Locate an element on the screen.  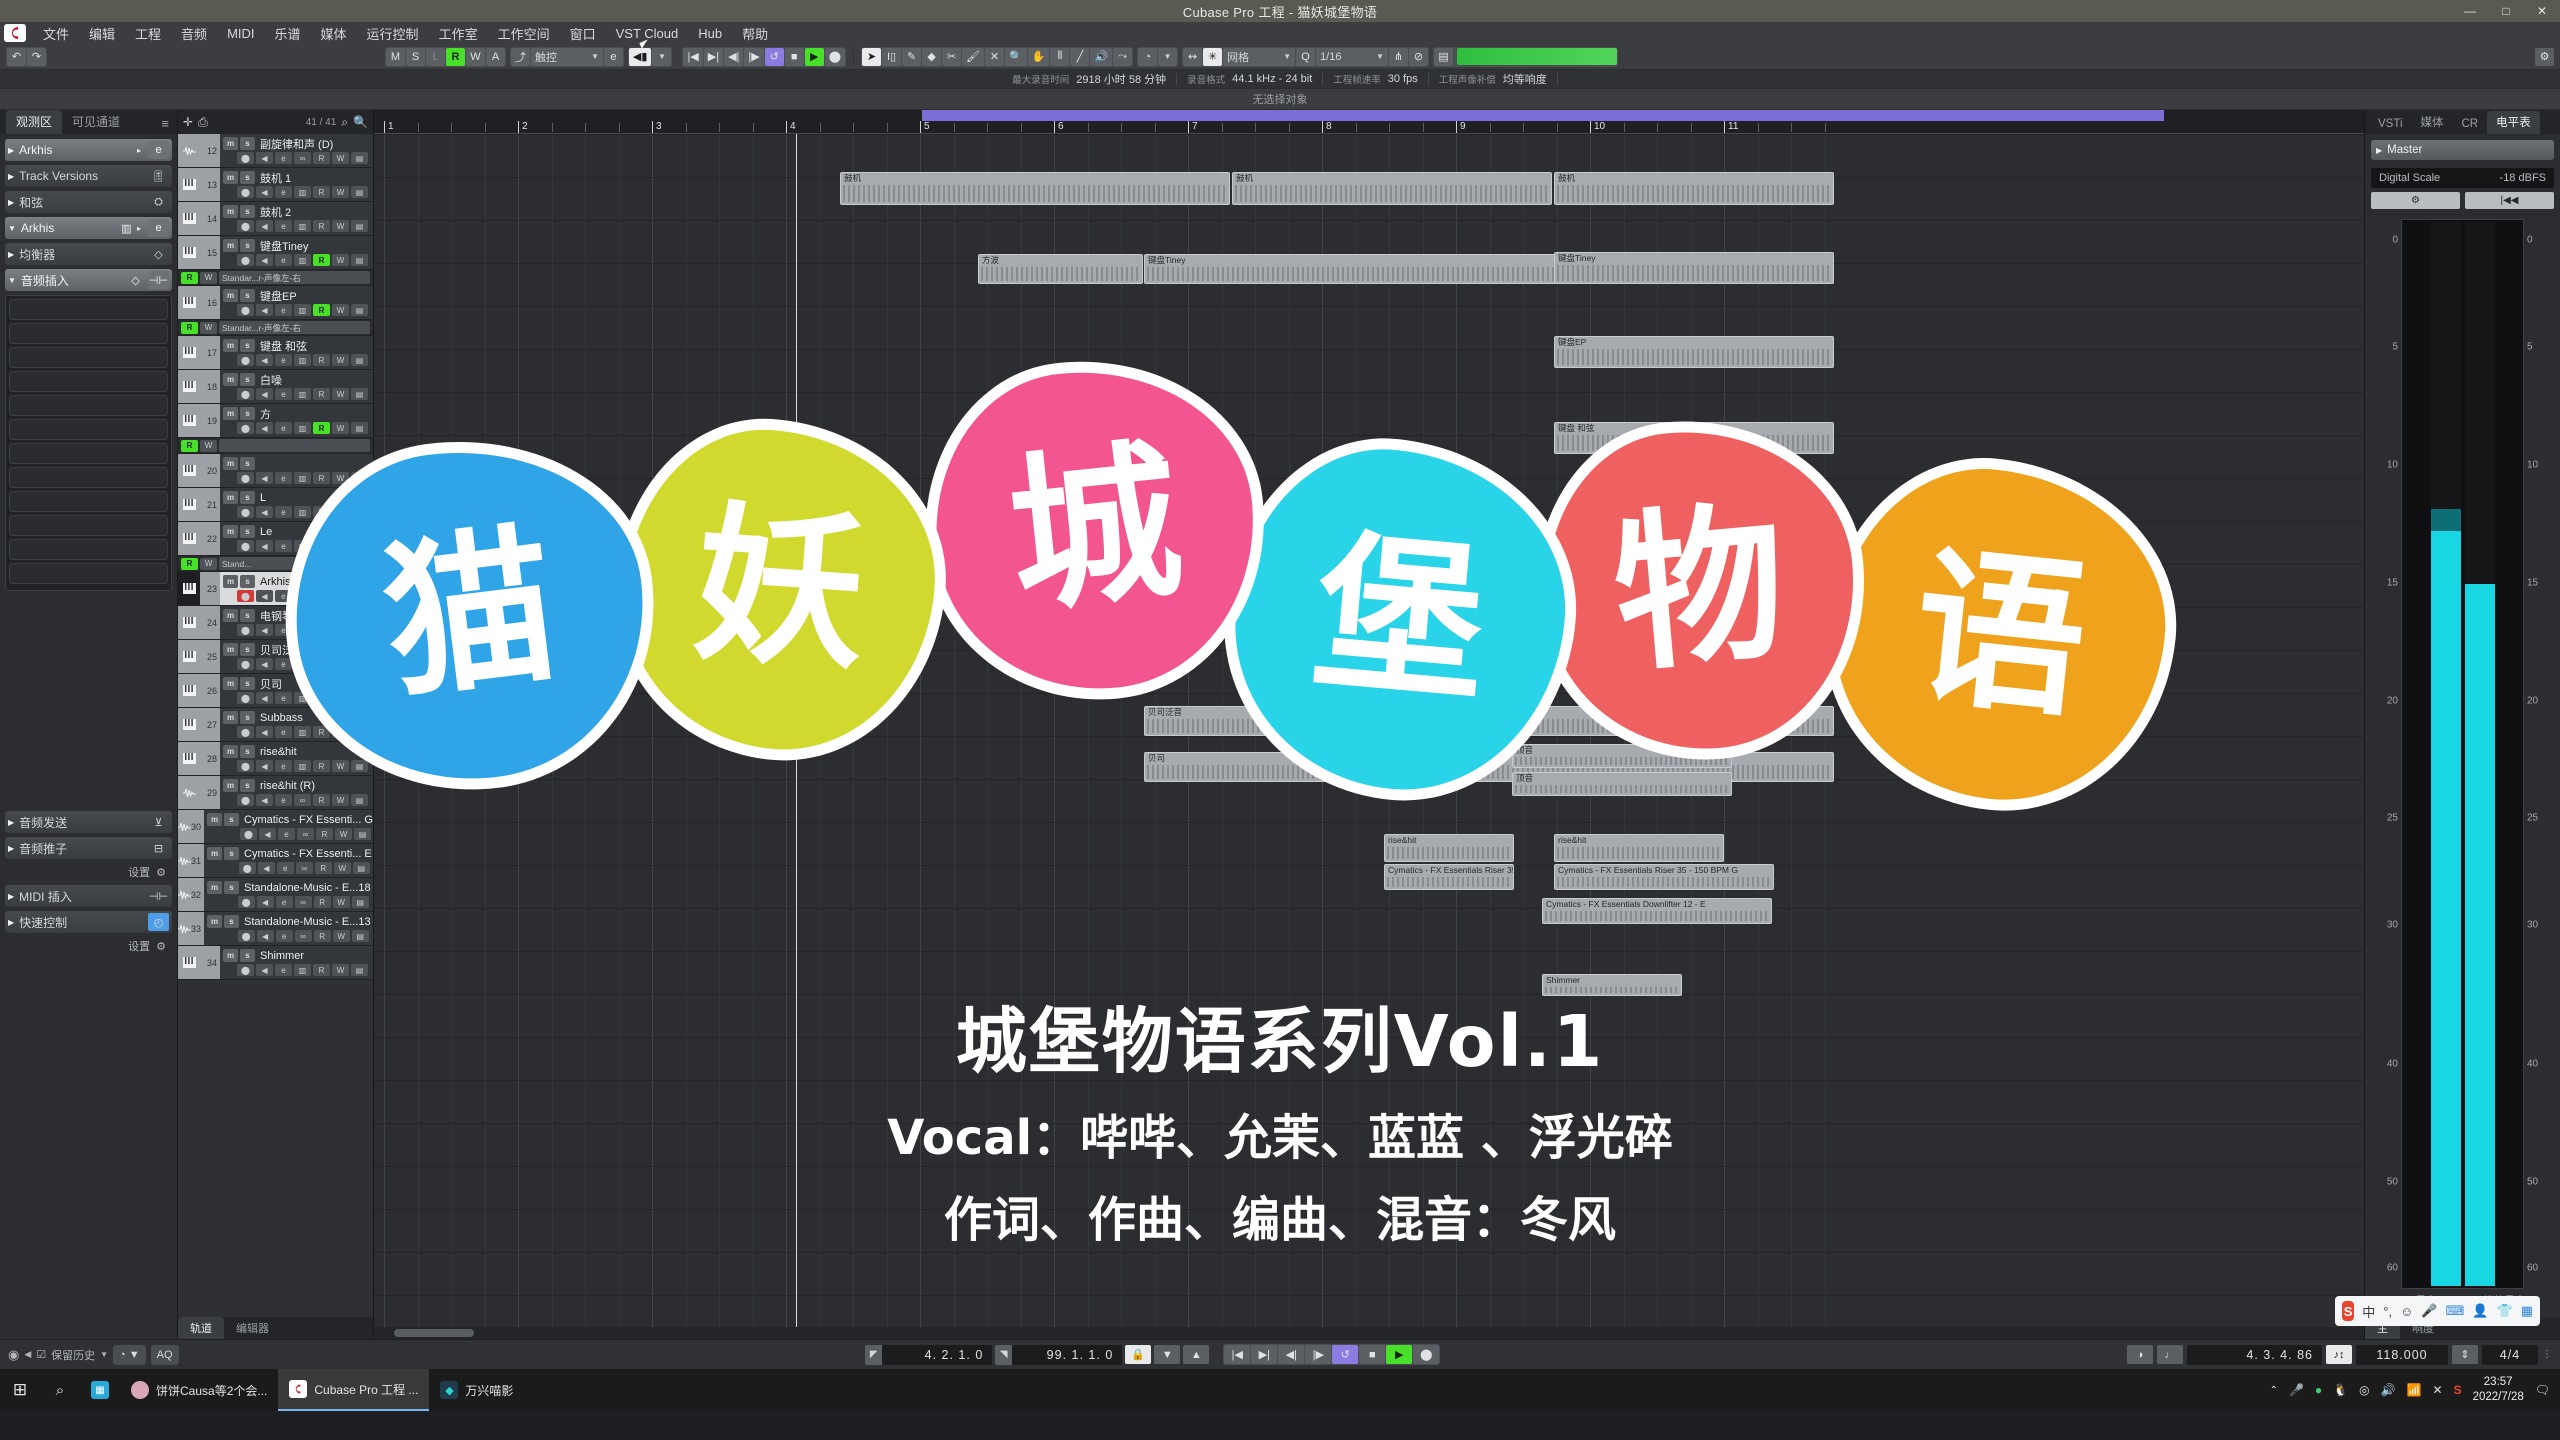
snap-toggle-button: ✳ is located at coordinates (1213, 56).